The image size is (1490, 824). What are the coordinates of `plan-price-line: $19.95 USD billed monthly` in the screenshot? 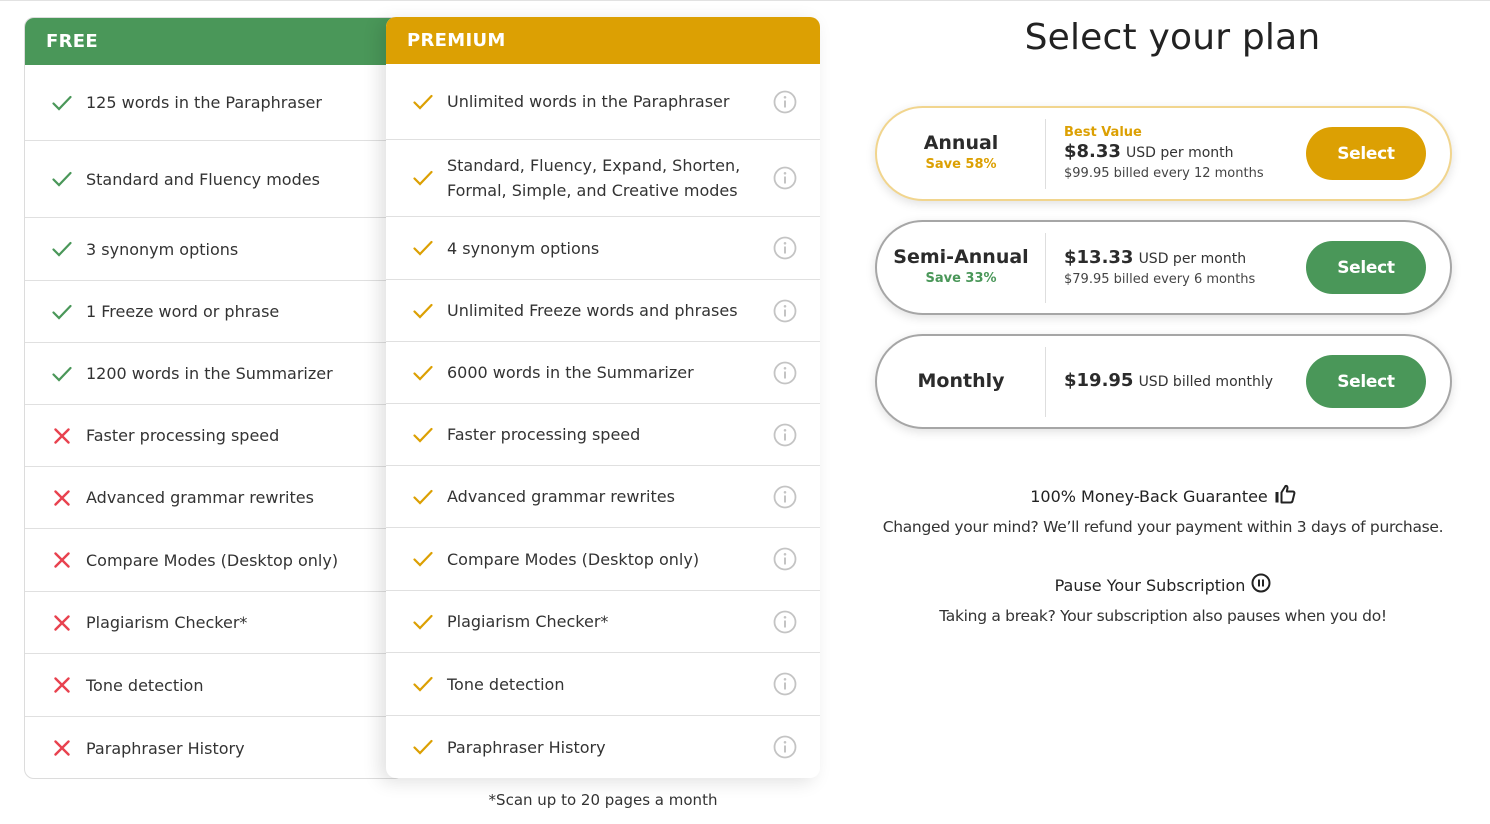 It's located at (1185, 381).